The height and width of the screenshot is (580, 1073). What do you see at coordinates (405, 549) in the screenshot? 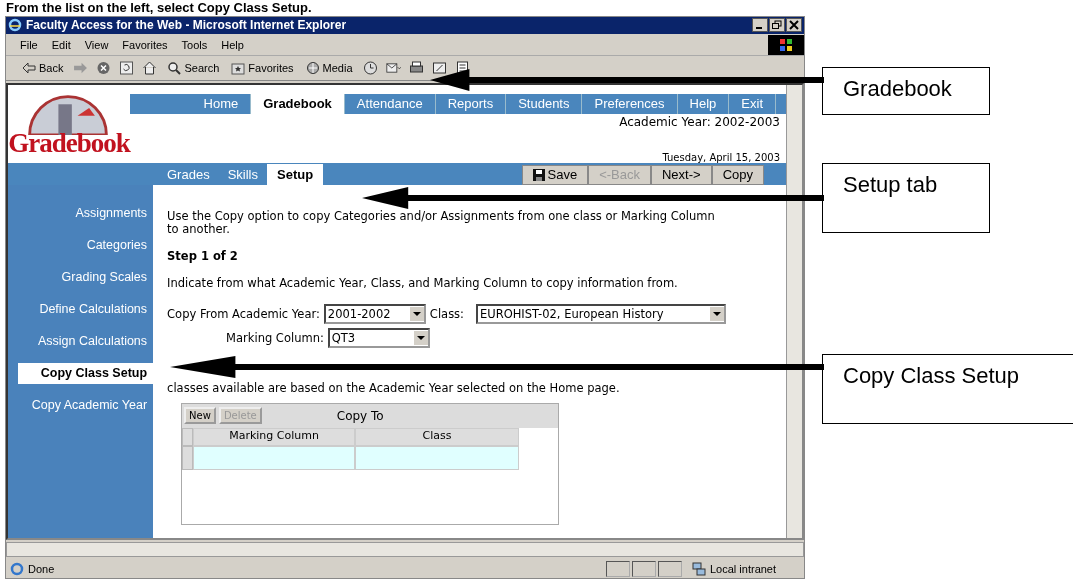
I see `horizontal-scrollbar` at bounding box center [405, 549].